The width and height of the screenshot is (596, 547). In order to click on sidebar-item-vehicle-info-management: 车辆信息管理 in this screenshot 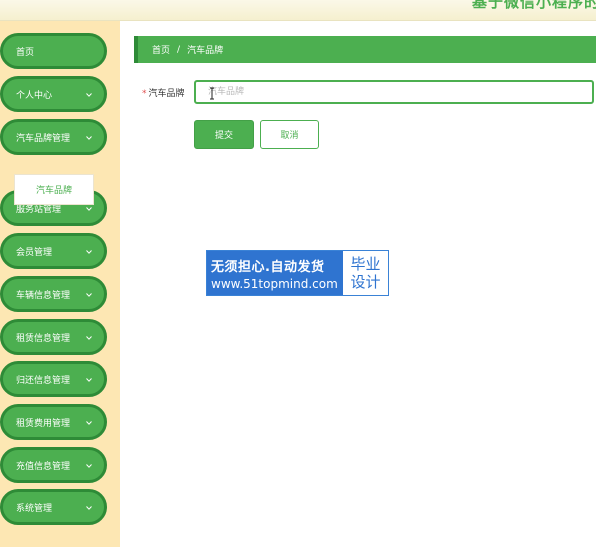, I will do `click(53, 294)`.